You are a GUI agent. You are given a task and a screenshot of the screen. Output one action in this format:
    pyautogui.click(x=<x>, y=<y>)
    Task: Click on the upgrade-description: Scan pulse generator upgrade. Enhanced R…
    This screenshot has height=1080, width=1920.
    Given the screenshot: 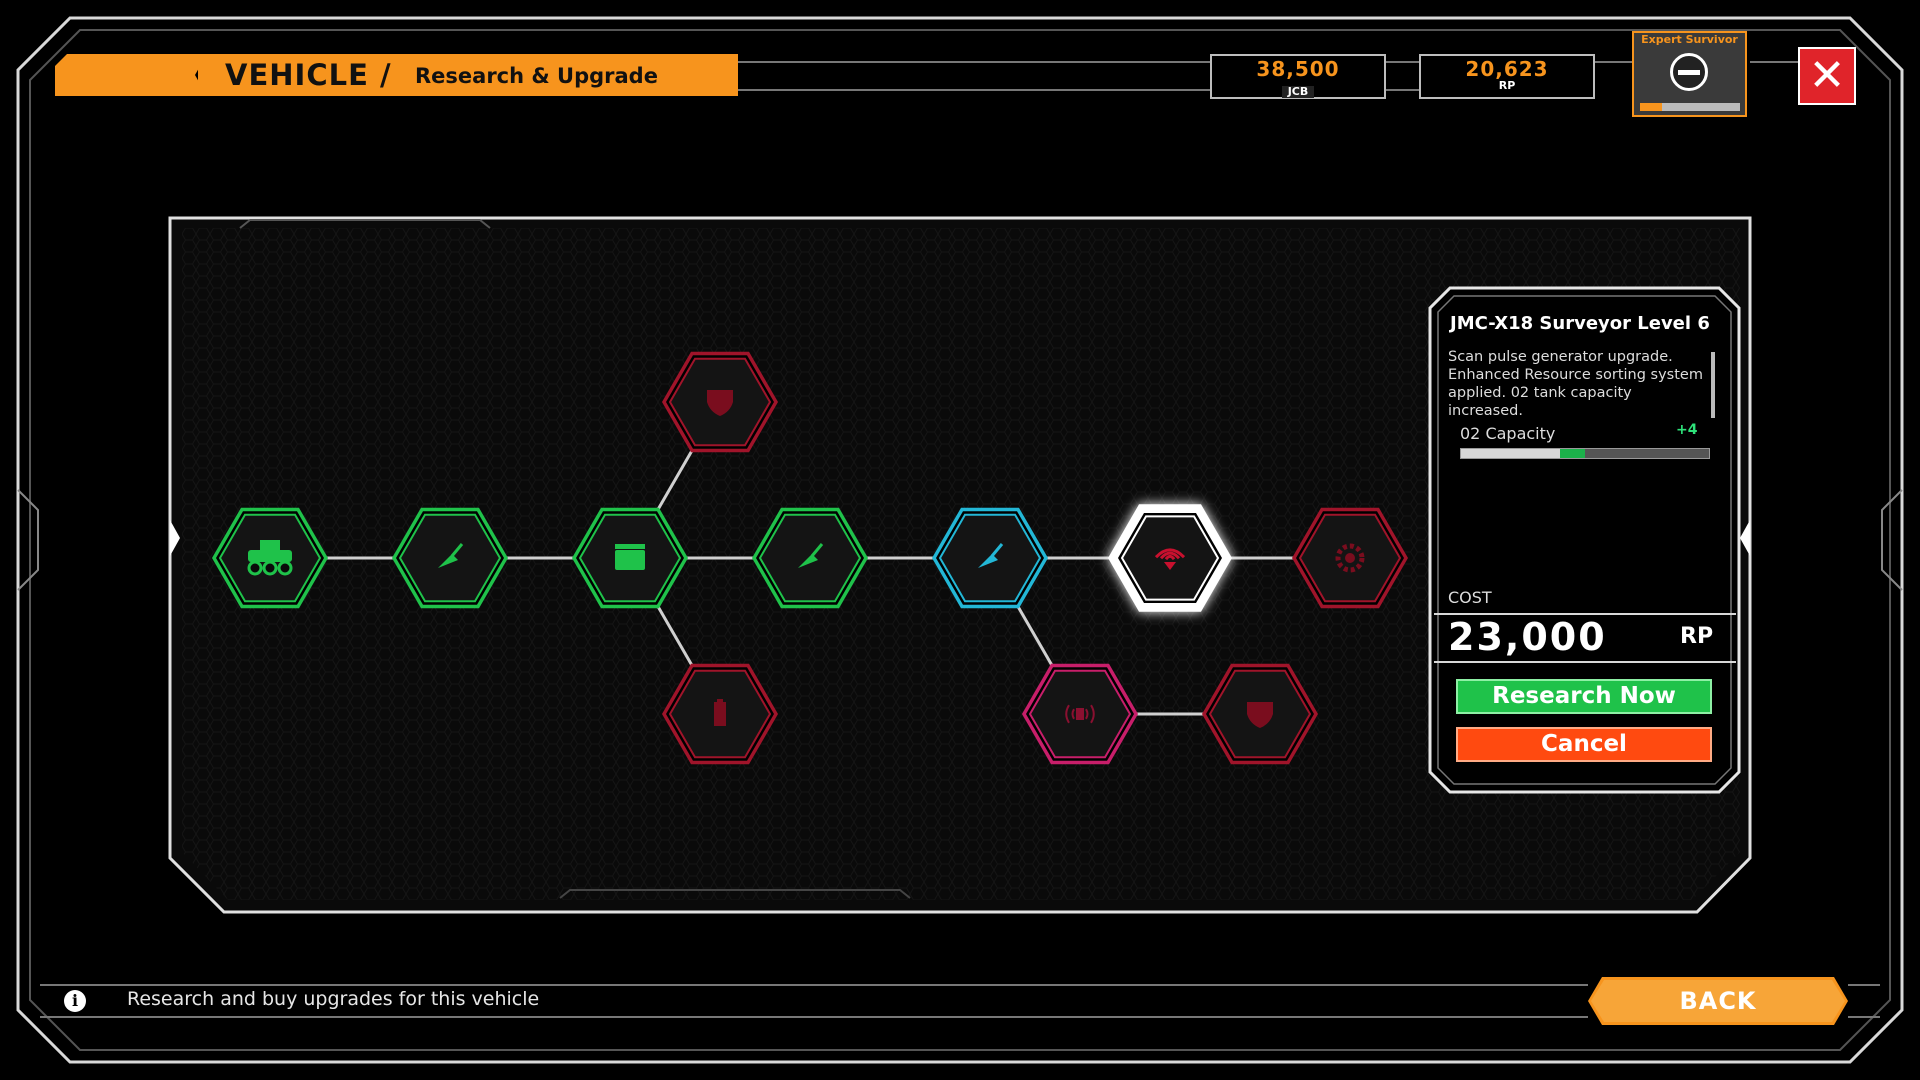 What is the action you would take?
    pyautogui.click(x=1575, y=384)
    